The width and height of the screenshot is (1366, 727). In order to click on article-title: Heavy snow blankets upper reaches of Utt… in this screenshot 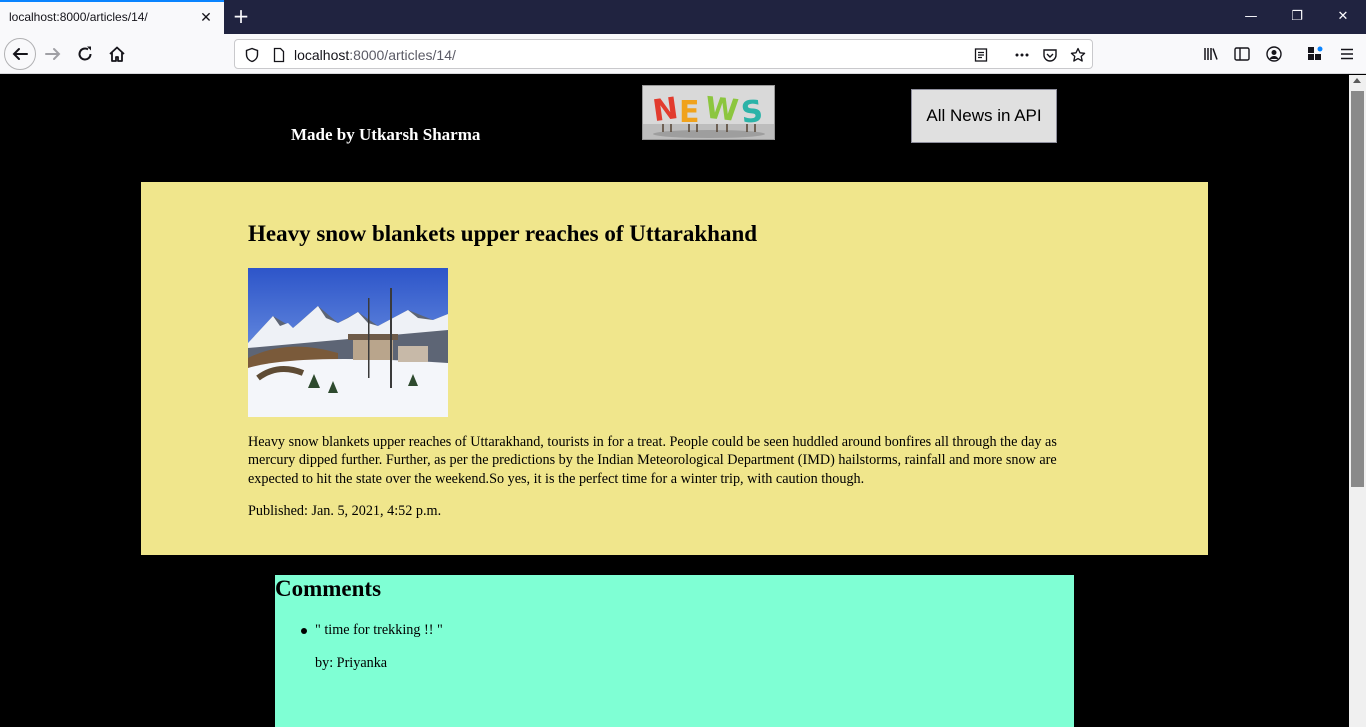, I will do `click(503, 233)`.